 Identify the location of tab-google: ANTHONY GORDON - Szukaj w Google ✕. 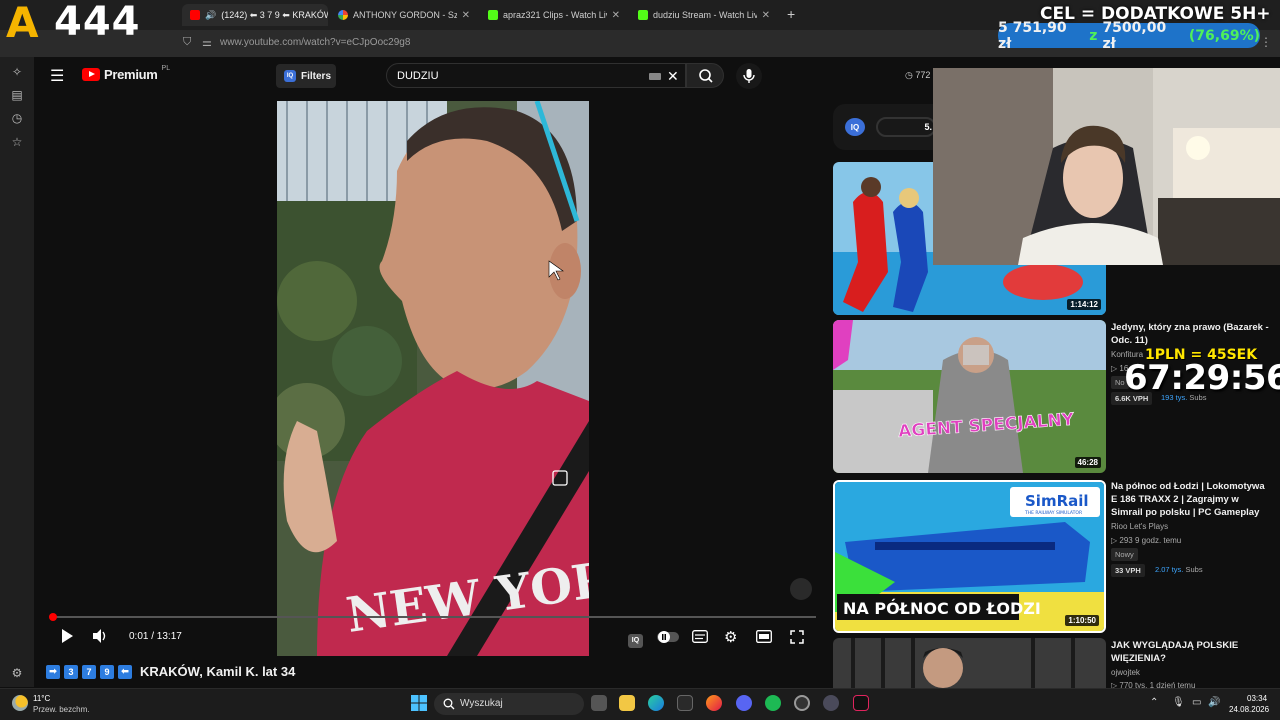
(404, 15).